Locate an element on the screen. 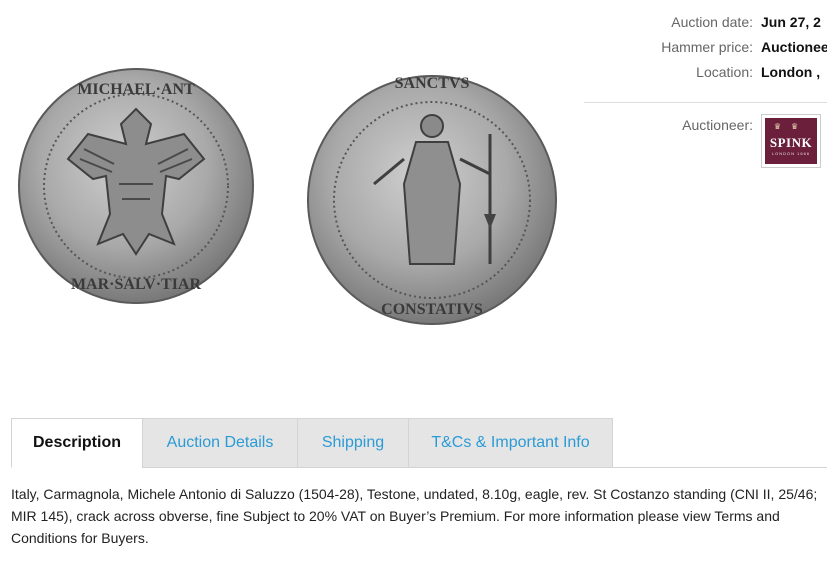 The image size is (827, 582). tab-terms: T&Cs & Important Info is located at coordinates (510, 442).